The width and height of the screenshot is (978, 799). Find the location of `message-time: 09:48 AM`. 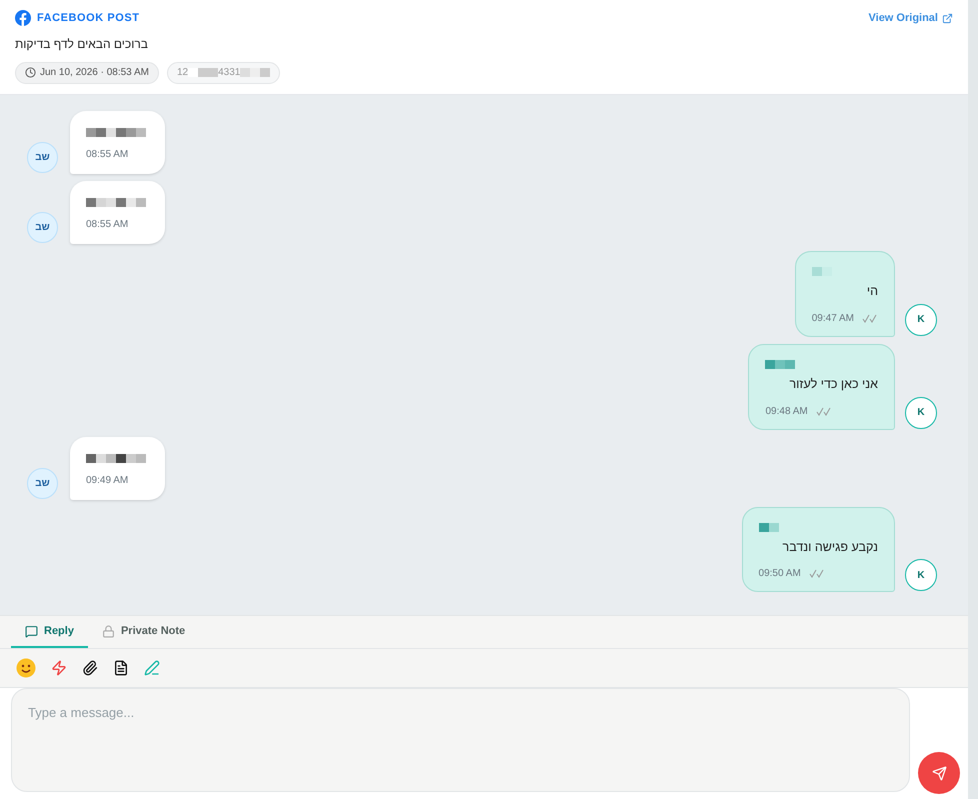

message-time: 09:48 AM is located at coordinates (786, 411).